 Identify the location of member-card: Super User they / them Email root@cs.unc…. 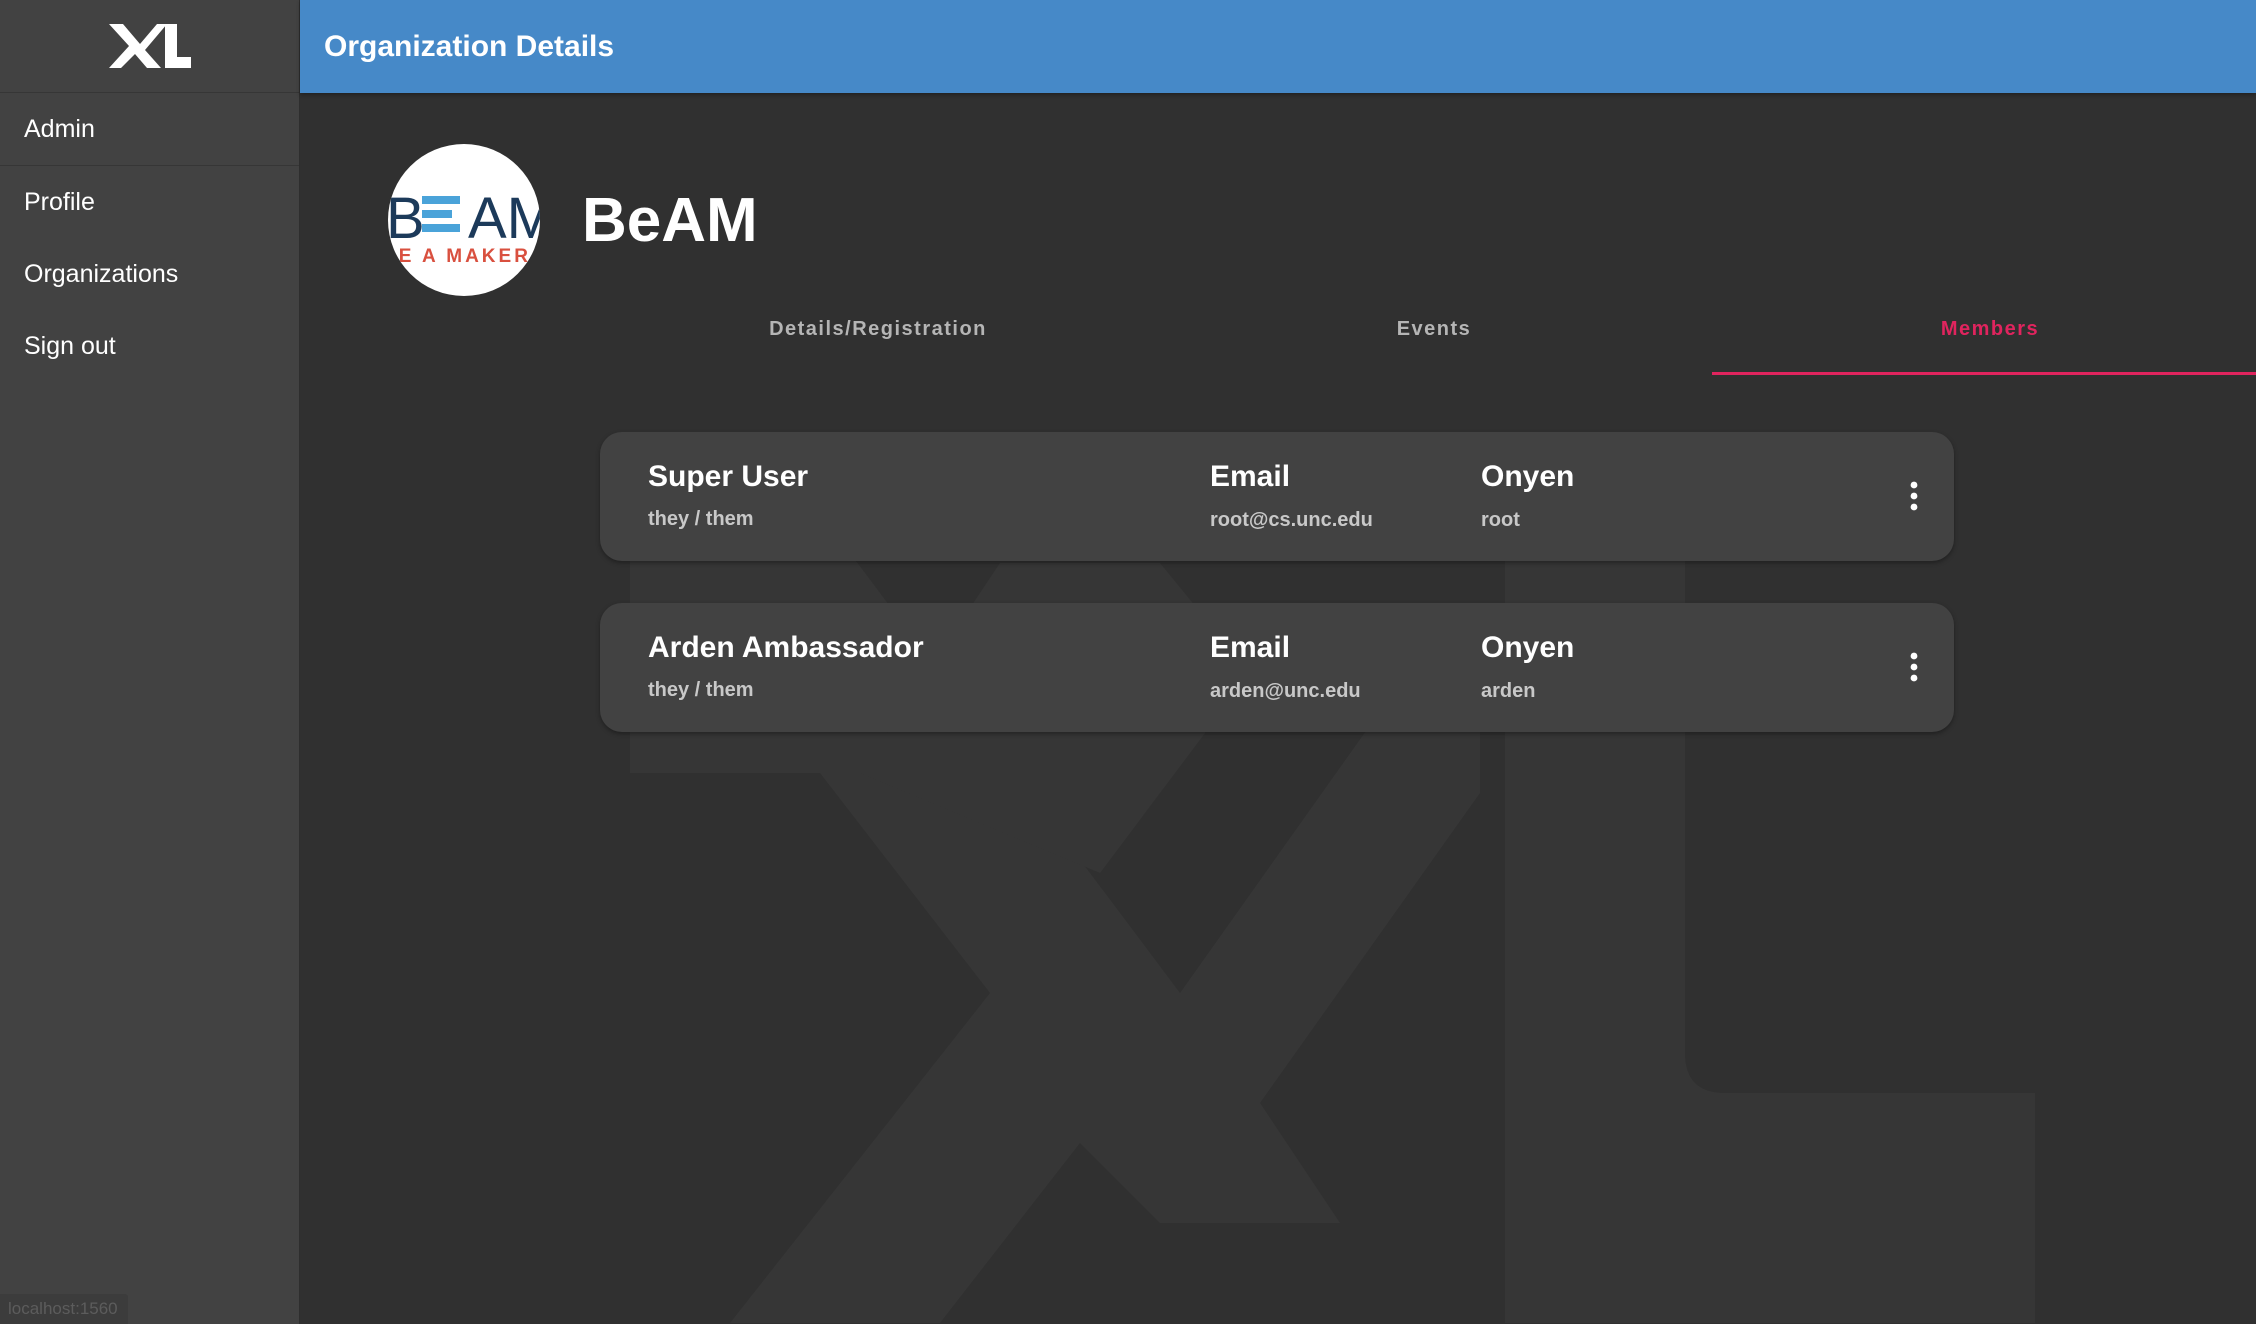
(1277, 496).